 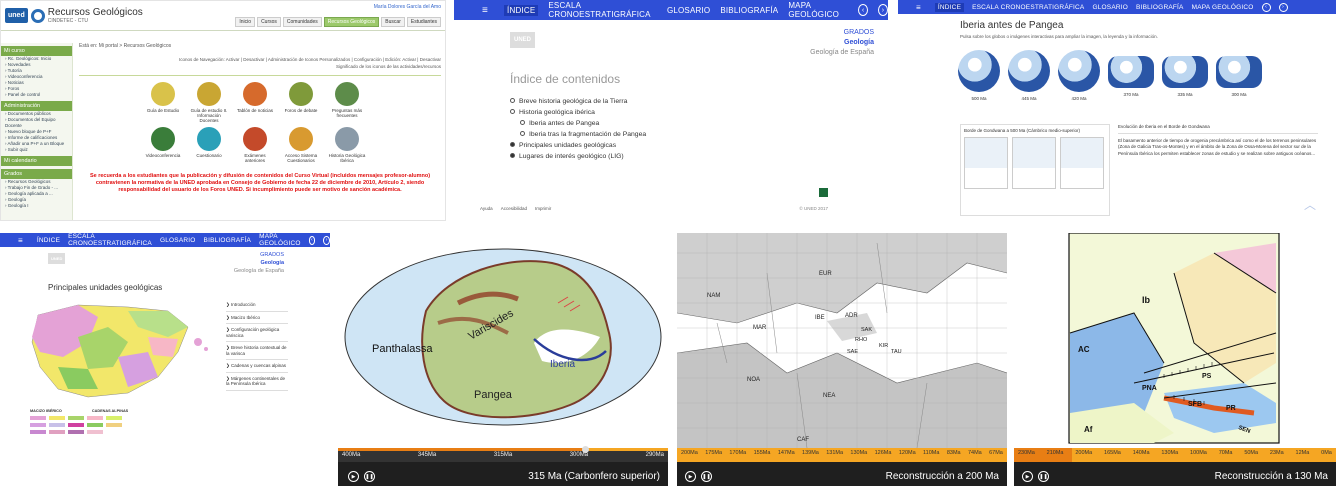 What do you see at coordinates (351, 22) in the screenshot?
I see `toolbar-button: Recursos Geológicos` at bounding box center [351, 22].